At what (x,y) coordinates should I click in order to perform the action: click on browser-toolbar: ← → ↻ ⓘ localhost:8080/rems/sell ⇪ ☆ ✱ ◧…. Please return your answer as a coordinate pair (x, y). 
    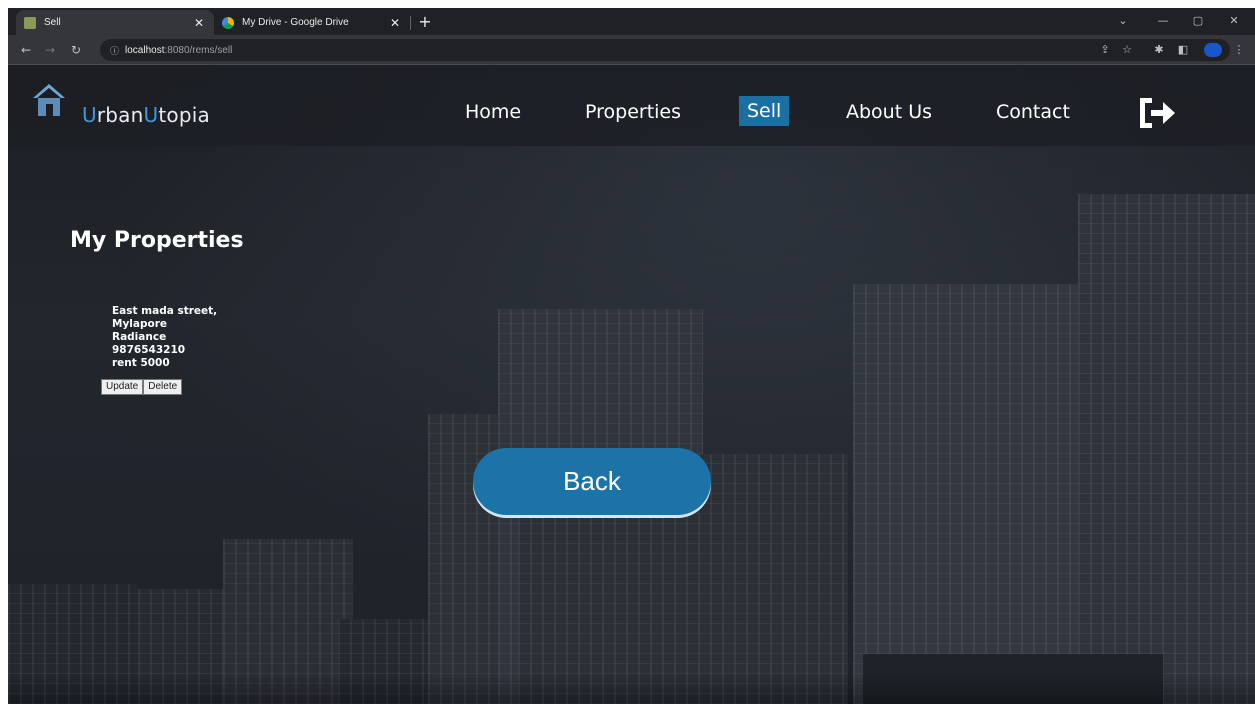
    Looking at the image, I should click on (631, 50).